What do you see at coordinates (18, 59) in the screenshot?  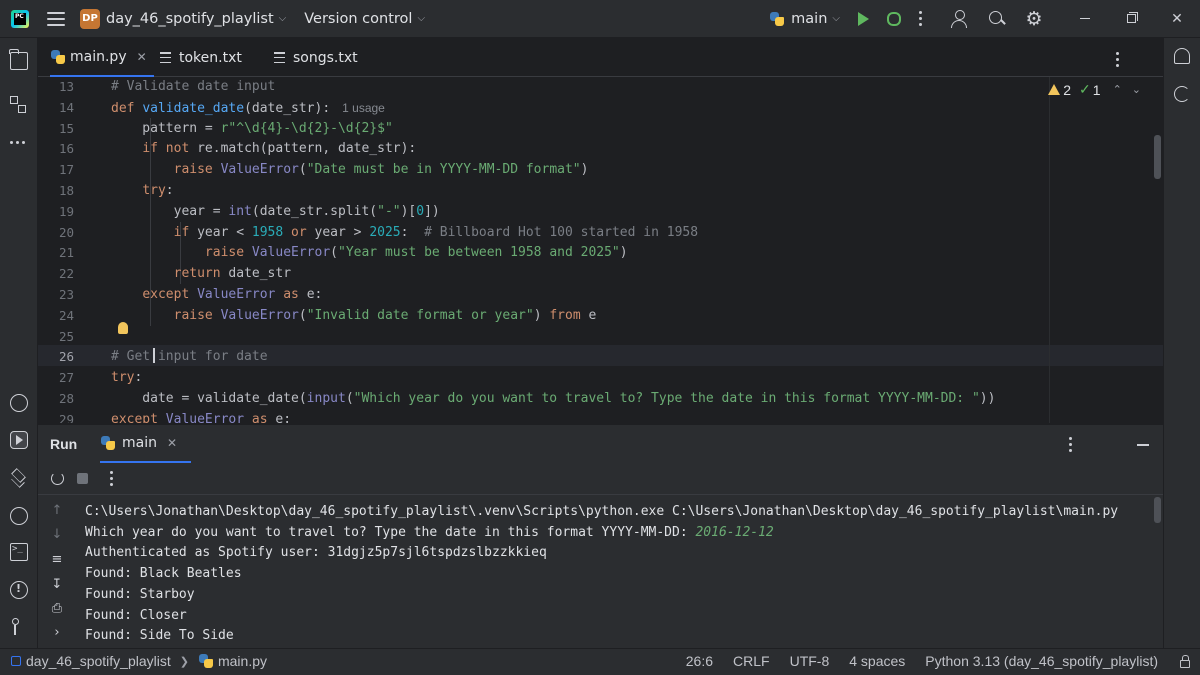 I see `project-folder-icon` at bounding box center [18, 59].